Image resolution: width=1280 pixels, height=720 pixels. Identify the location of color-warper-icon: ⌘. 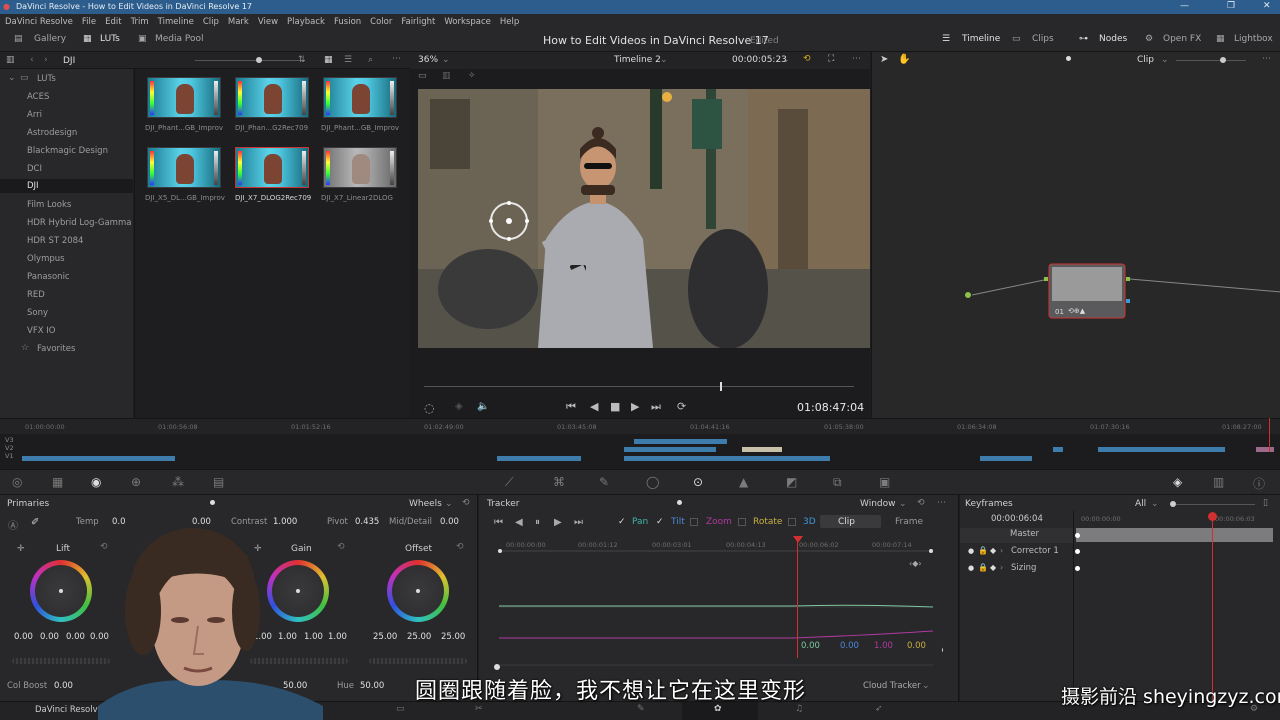
(559, 482).